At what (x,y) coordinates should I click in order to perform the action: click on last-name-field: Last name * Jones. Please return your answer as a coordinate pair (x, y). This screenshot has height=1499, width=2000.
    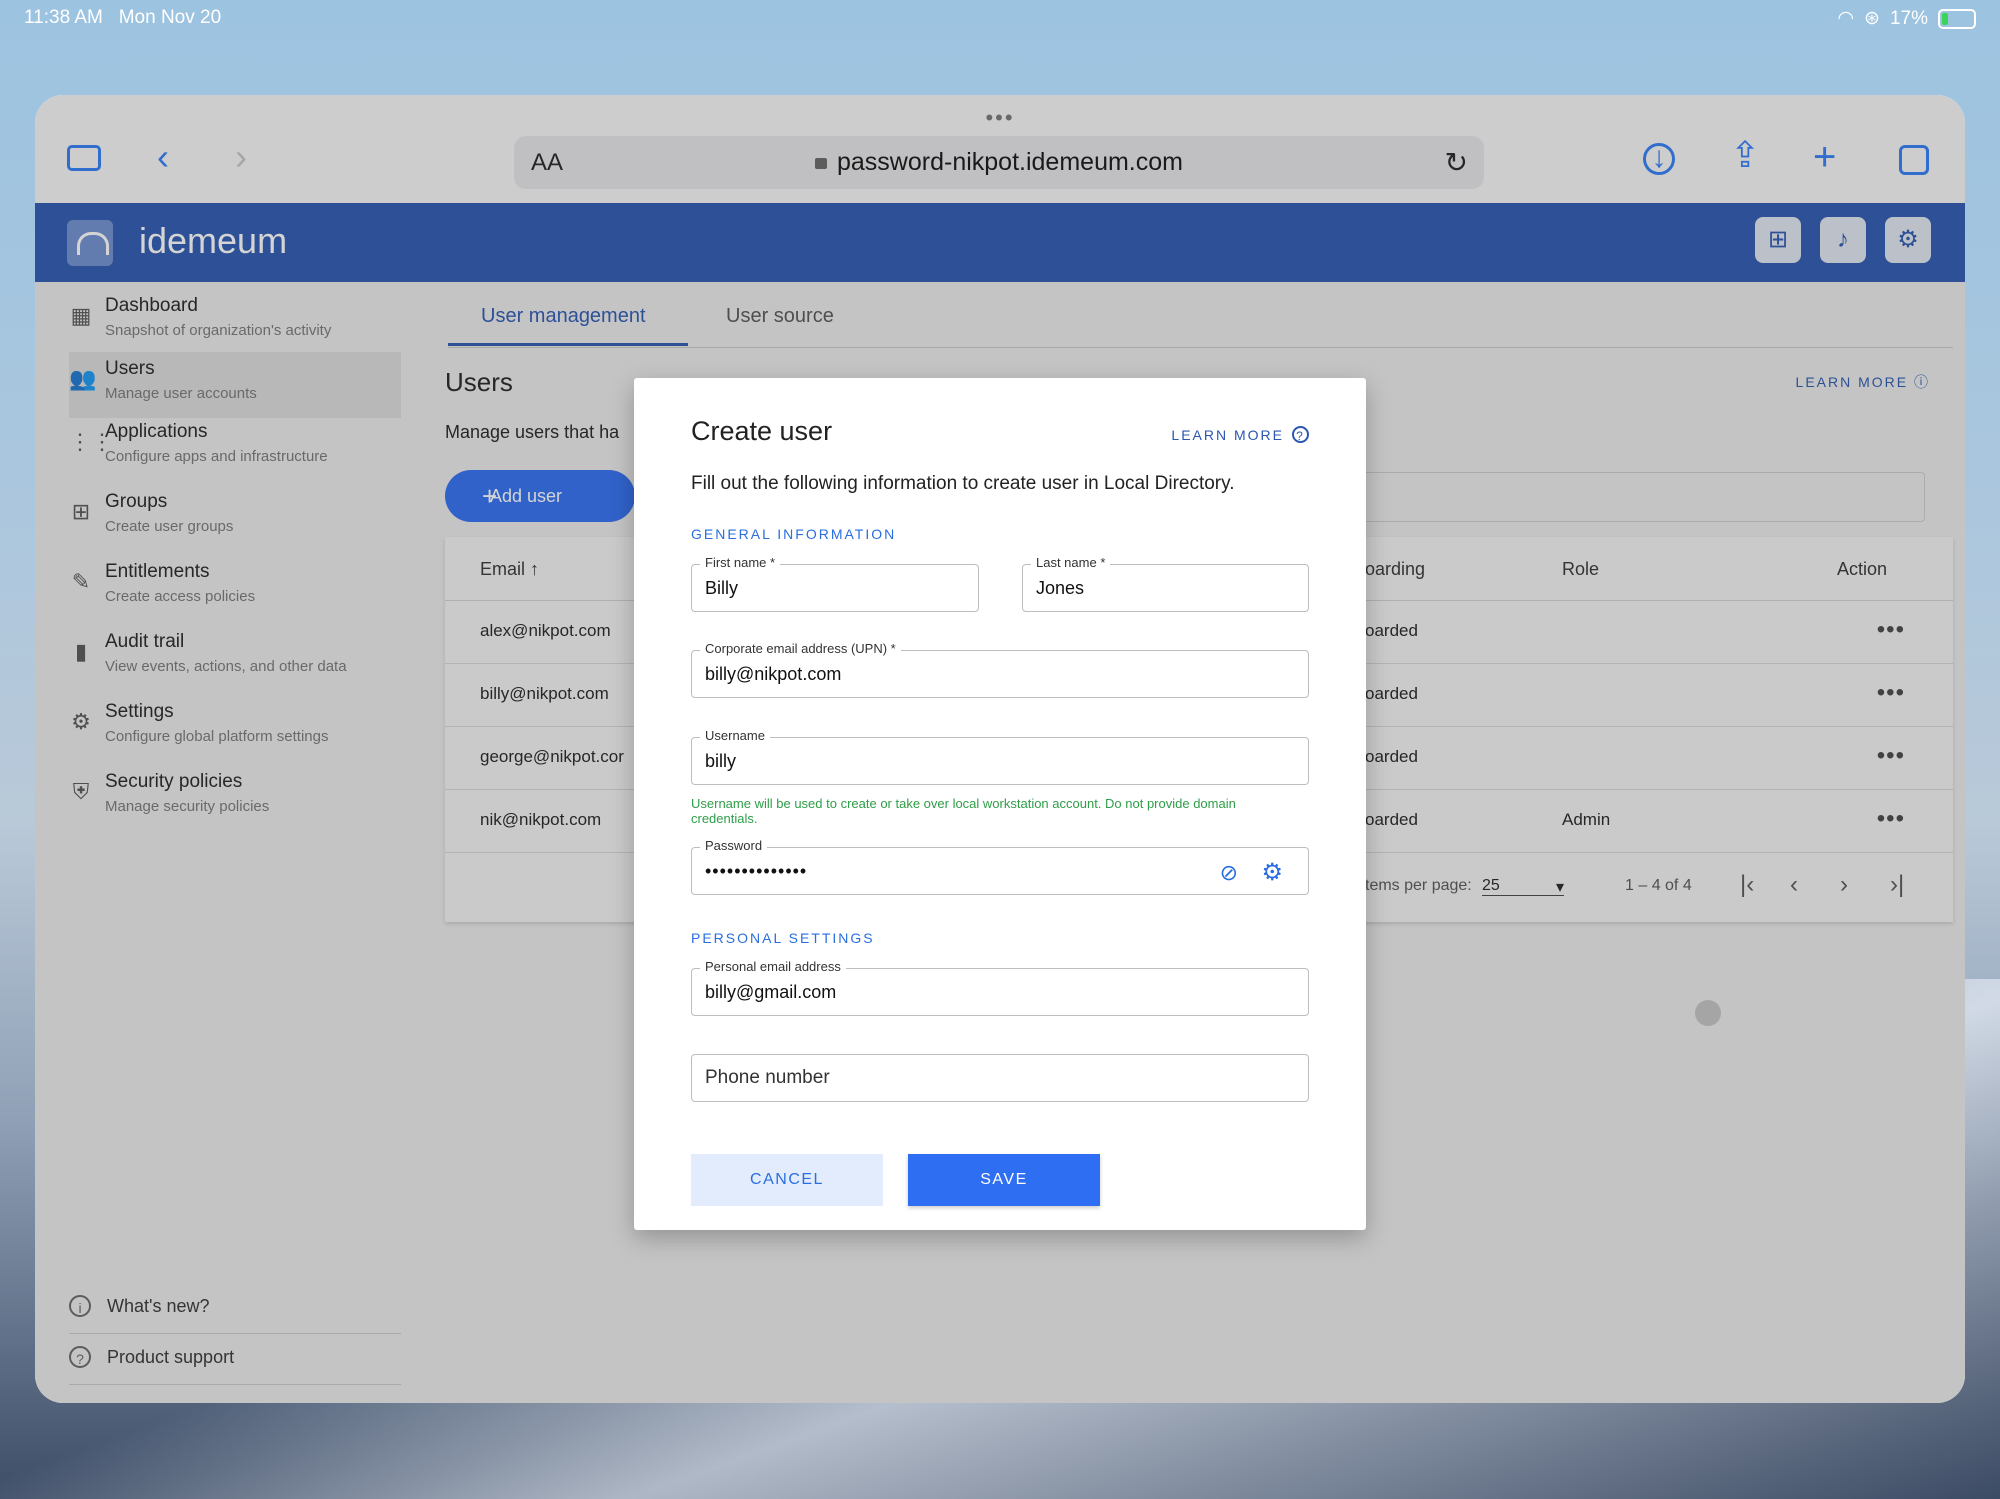
    Looking at the image, I should click on (1165, 583).